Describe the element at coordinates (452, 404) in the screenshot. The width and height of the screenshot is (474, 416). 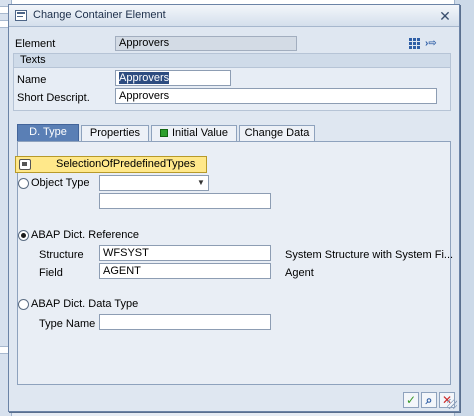
I see `resize-grip` at that location.